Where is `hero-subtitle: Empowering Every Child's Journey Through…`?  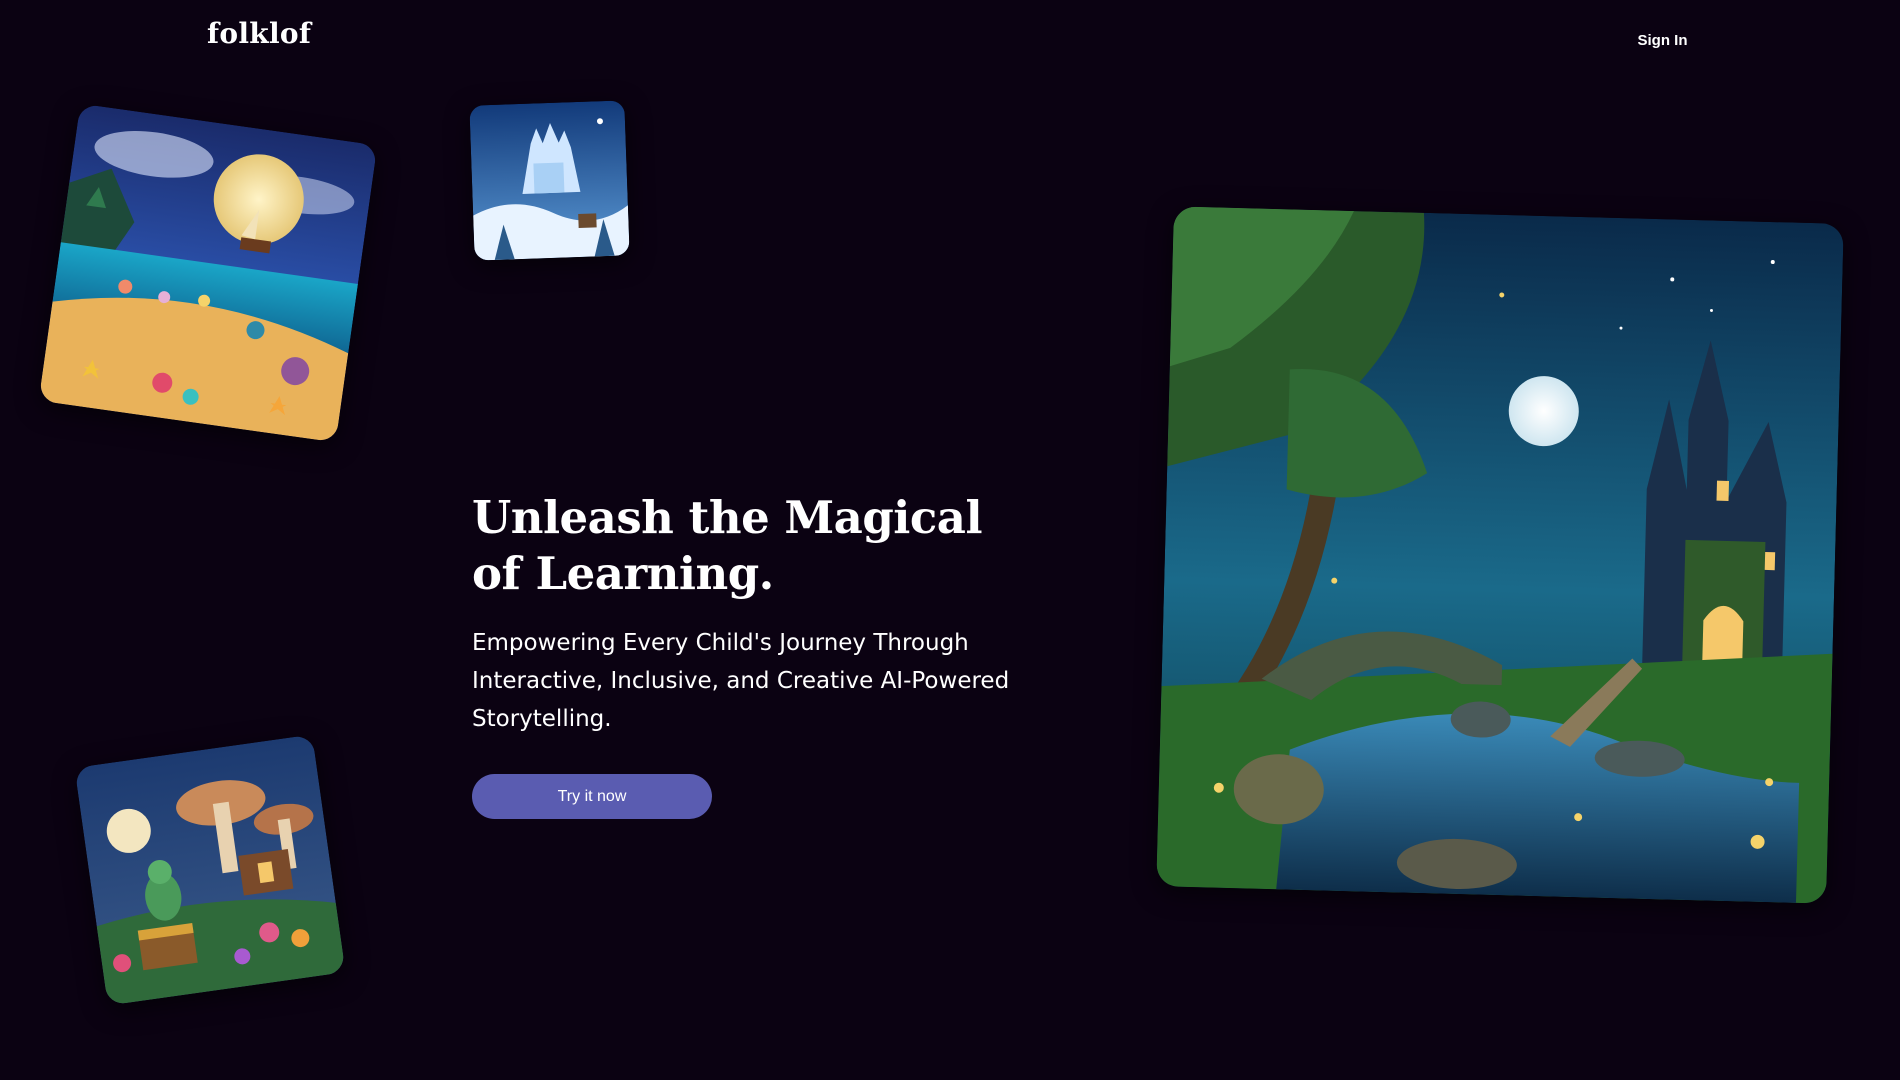 hero-subtitle: Empowering Every Child's Journey Through… is located at coordinates (741, 681).